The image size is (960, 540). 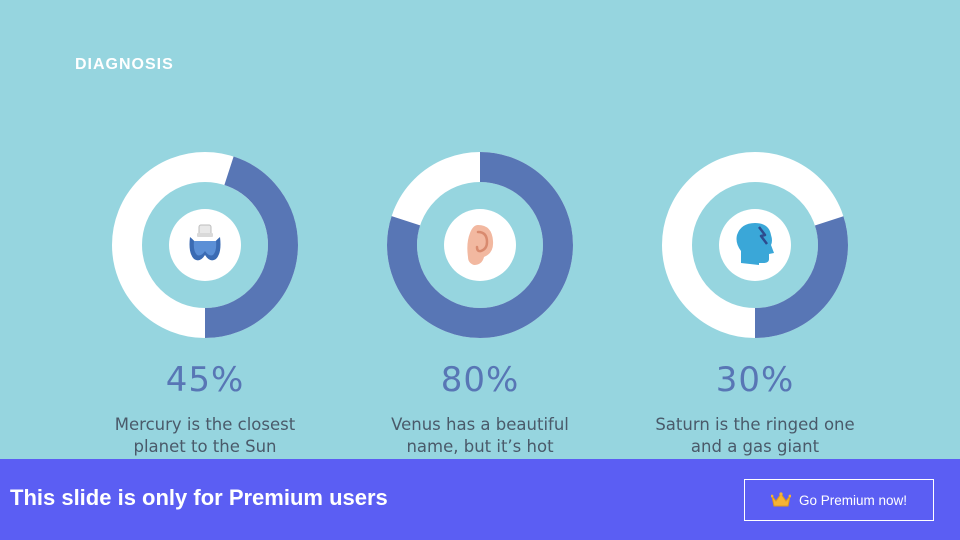 I want to click on stat-description: Venus has a beautiful name, but it’s hot, so click(x=480, y=435).